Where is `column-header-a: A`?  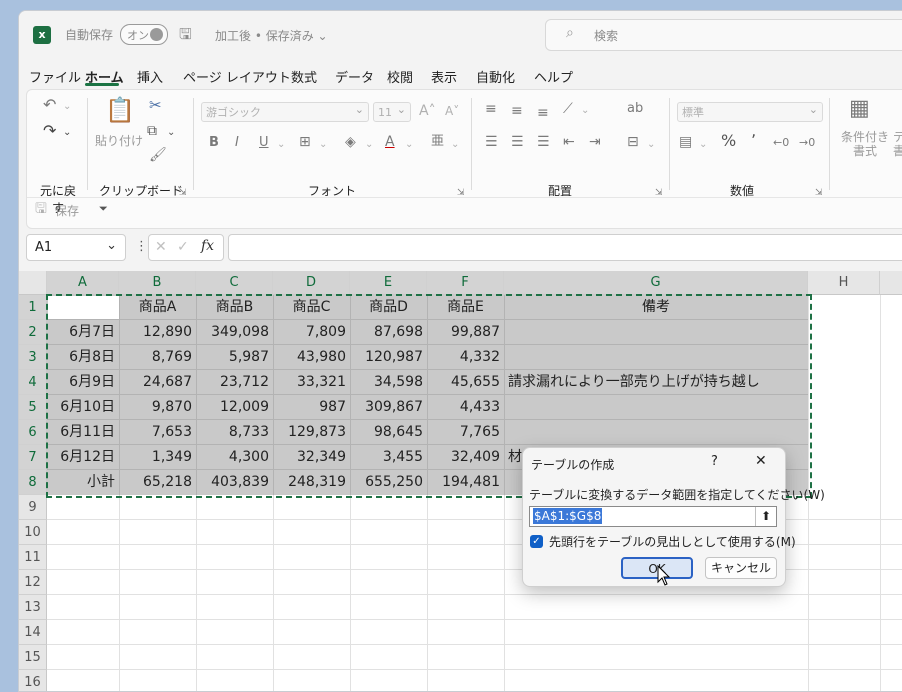 column-header-a: A is located at coordinates (83, 283).